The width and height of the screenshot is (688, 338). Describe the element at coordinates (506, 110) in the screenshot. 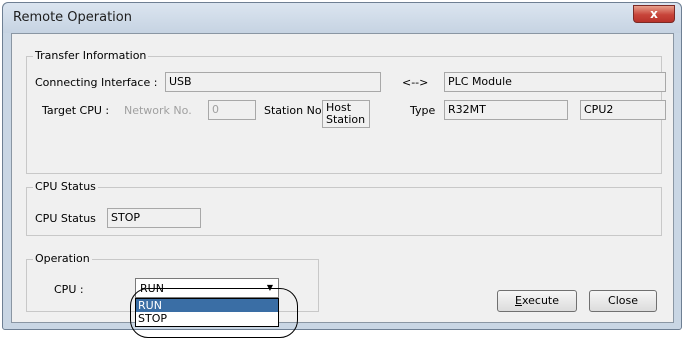

I see `type-field: R32MT` at that location.